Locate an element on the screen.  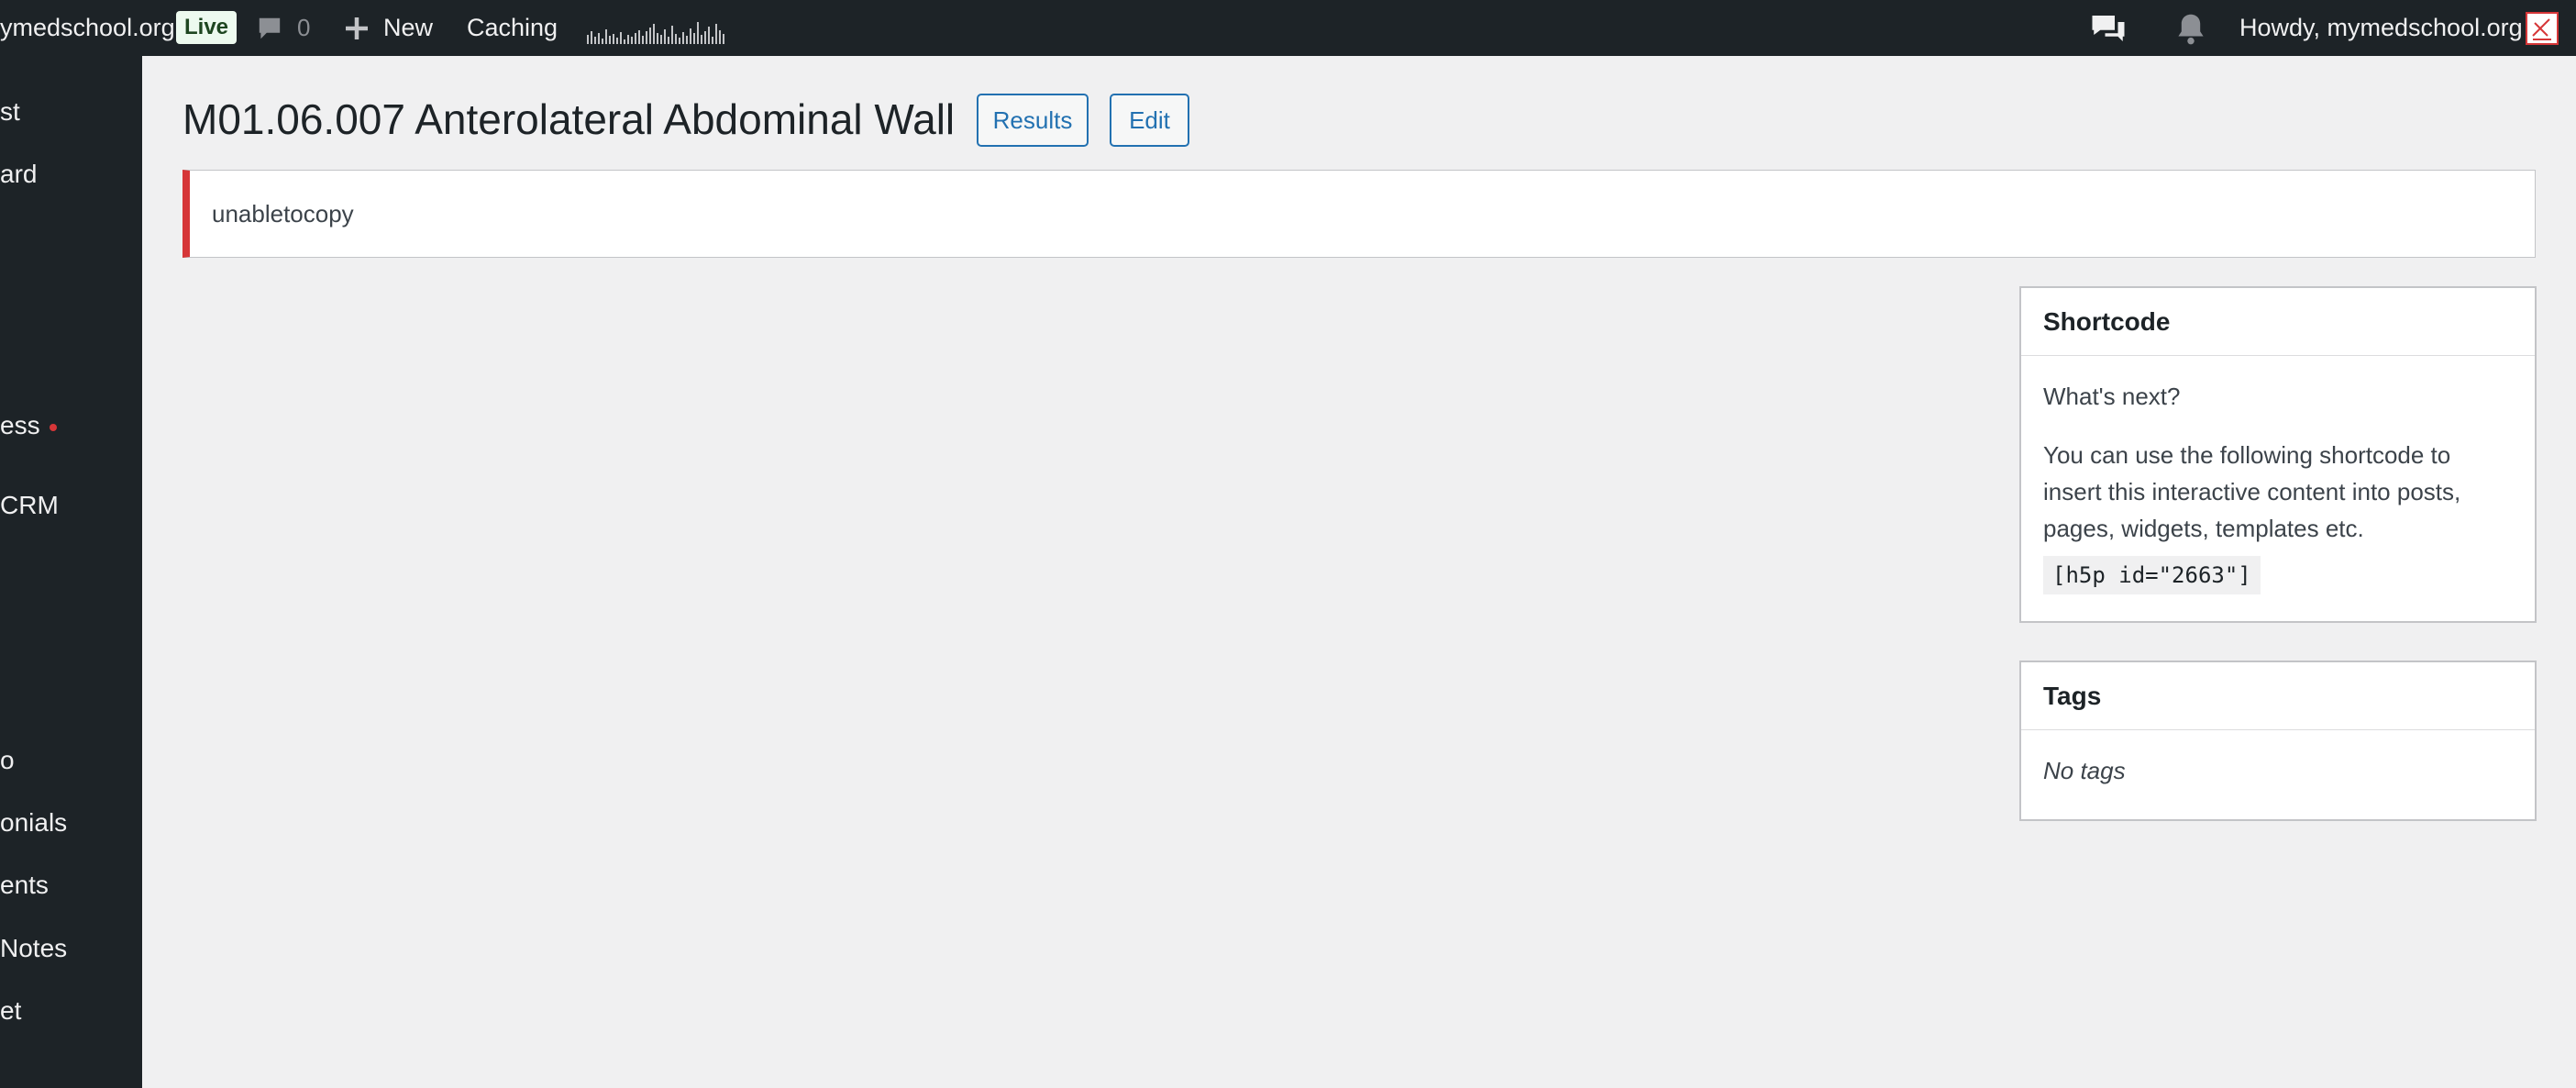
edit-button: Edit is located at coordinates (1149, 120).